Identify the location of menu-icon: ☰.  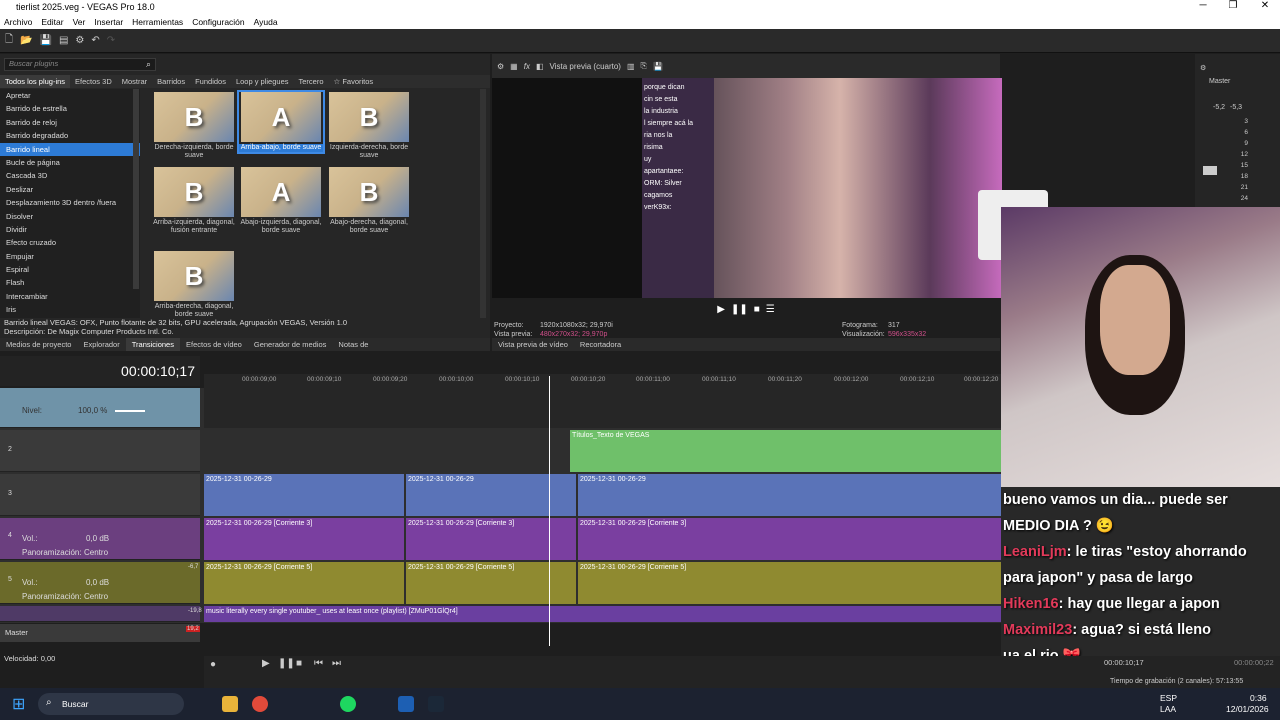
(770, 309).